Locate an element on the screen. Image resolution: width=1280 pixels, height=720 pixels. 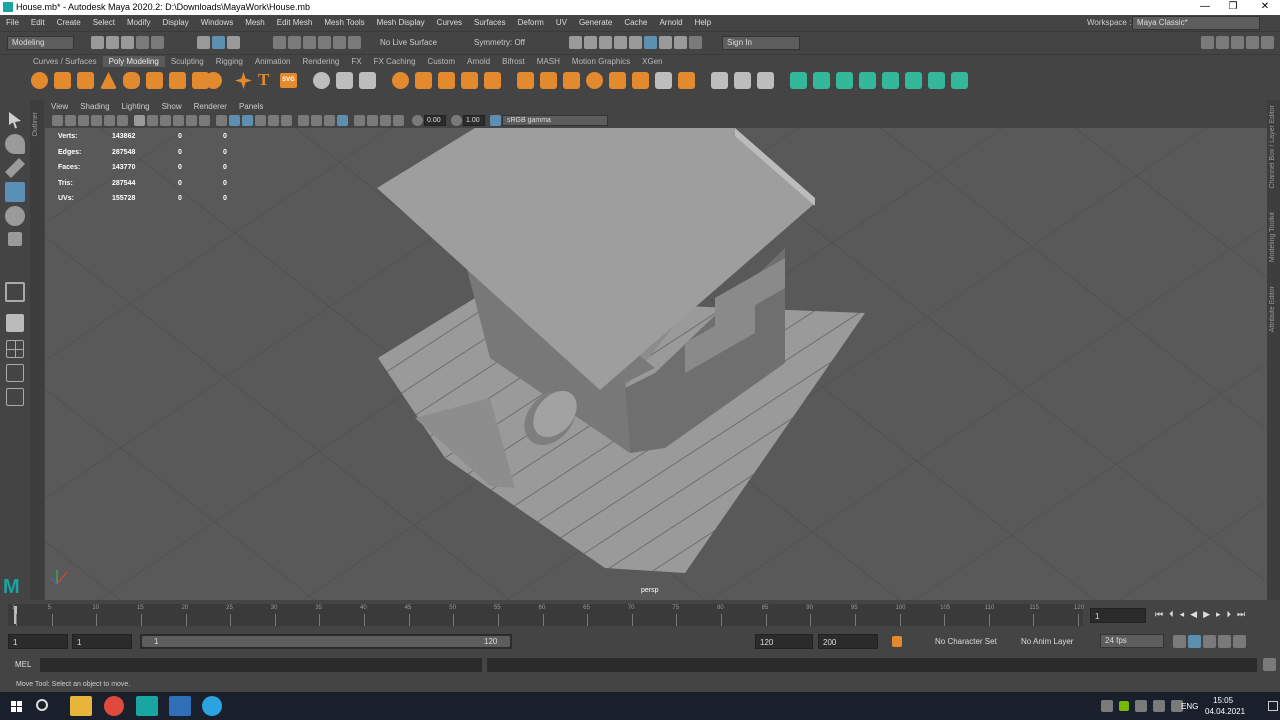
bookmarks-icon is located at coordinates (83, 120).